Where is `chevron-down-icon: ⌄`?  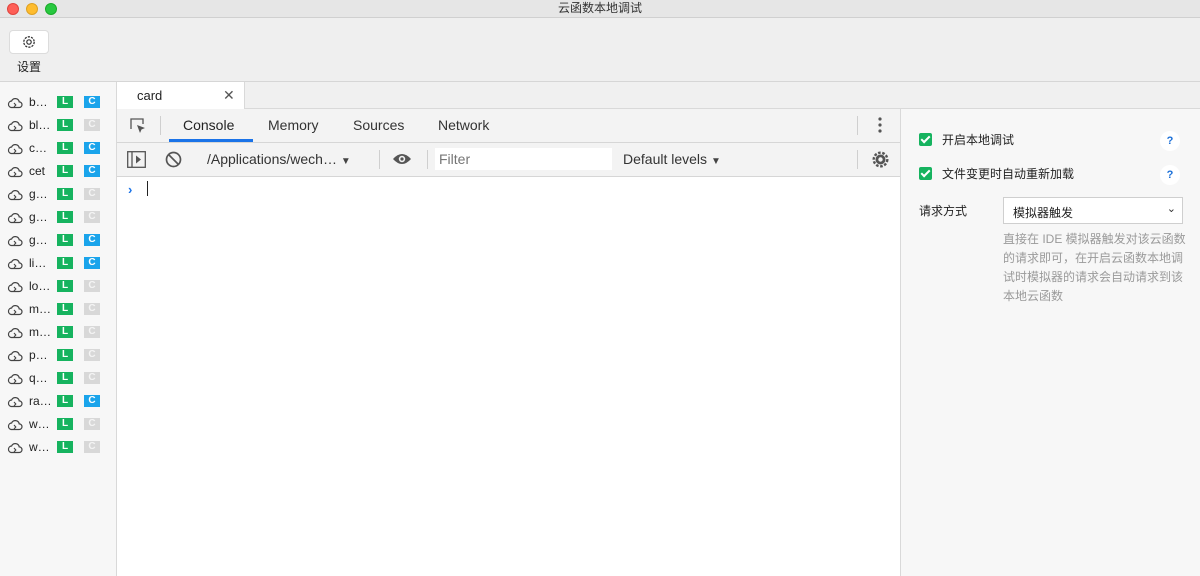
chevron-down-icon: ⌄ is located at coordinates (1171, 209).